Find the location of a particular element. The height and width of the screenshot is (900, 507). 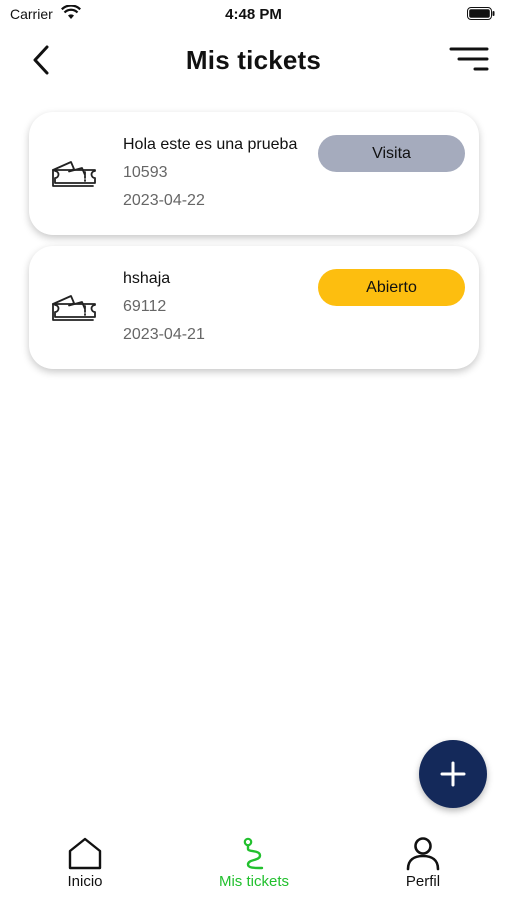

page-title: Mis tickets is located at coordinates (253, 60).